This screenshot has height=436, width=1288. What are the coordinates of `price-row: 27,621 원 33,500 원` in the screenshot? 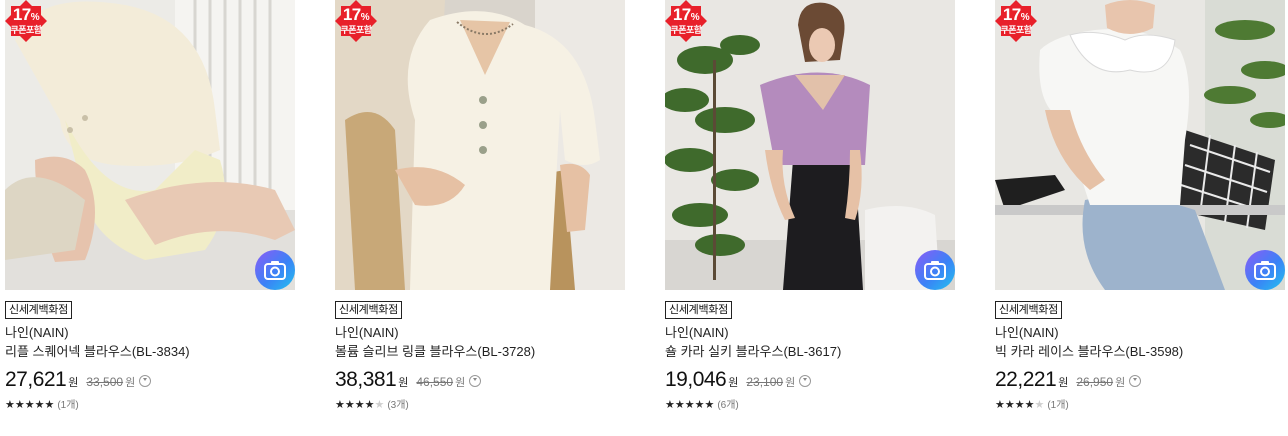 It's located at (78, 380).